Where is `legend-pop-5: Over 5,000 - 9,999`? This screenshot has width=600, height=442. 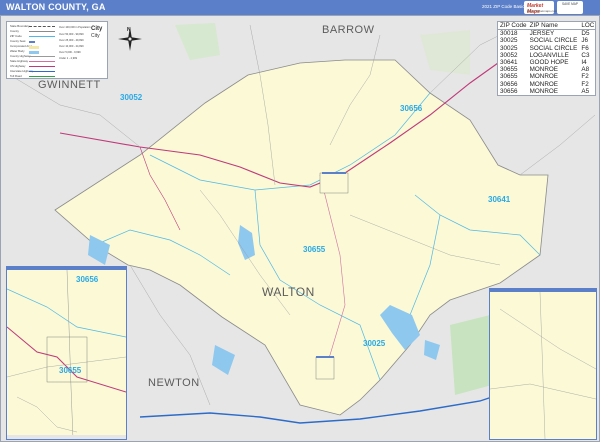
legend-pop-5: Over 5,000 - 9,999 is located at coordinates (70, 52).